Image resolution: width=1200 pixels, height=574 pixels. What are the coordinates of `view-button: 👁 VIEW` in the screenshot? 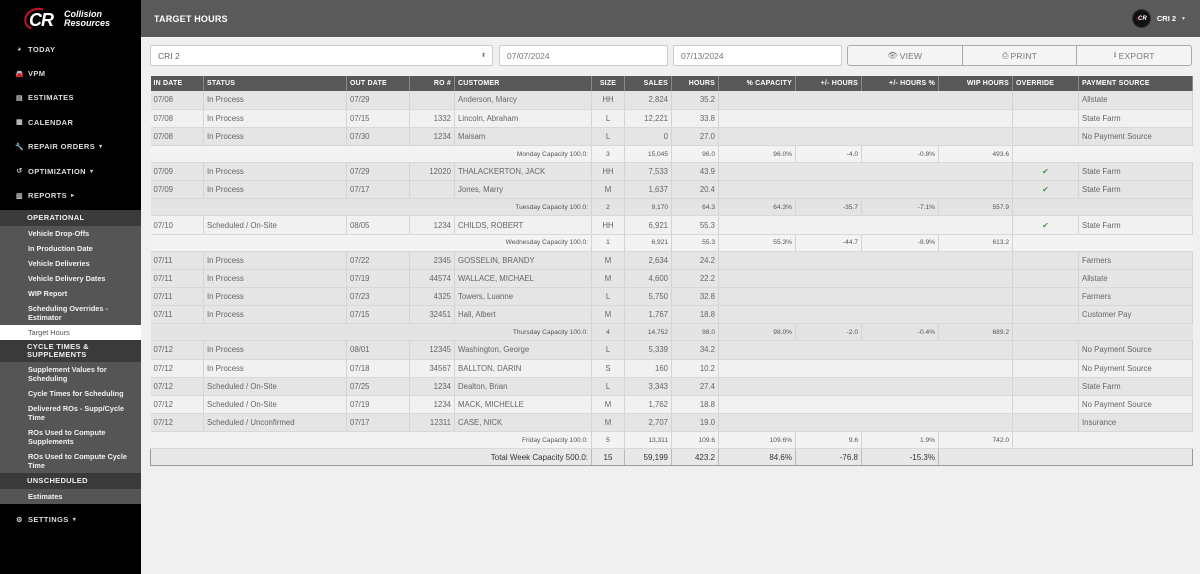 It's located at (905, 55).